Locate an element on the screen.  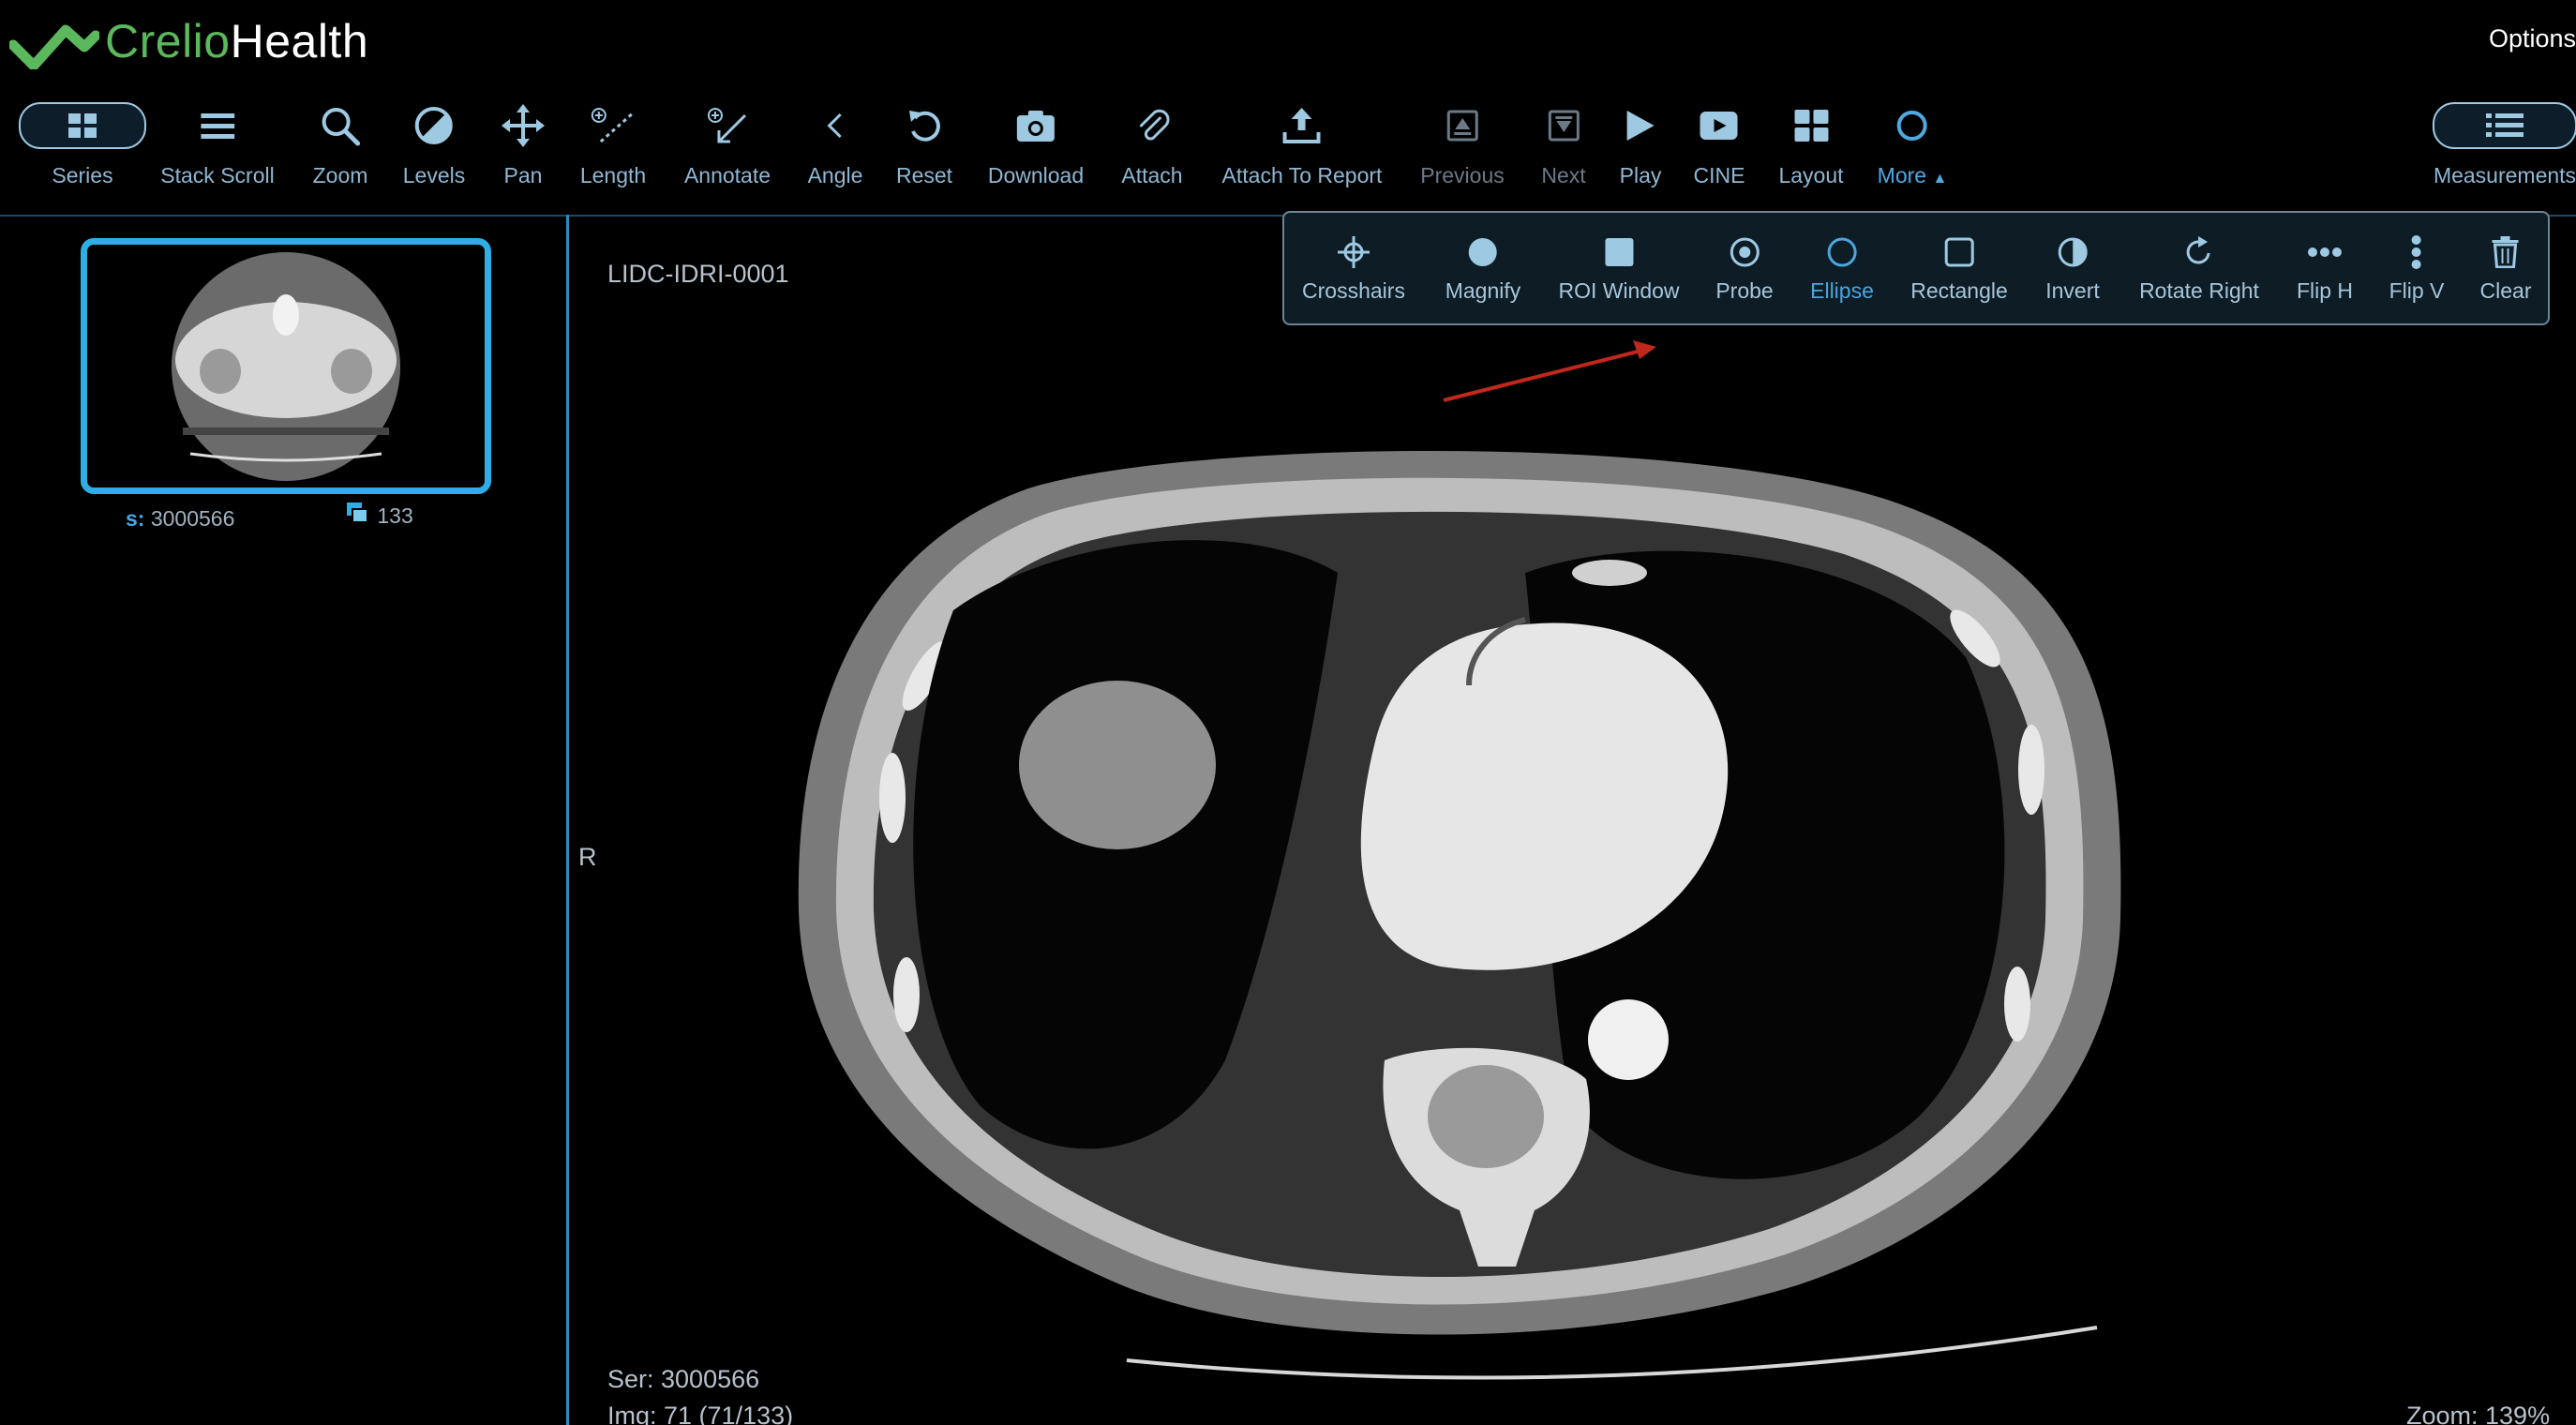
play-button: Play is located at coordinates (1641, 141).